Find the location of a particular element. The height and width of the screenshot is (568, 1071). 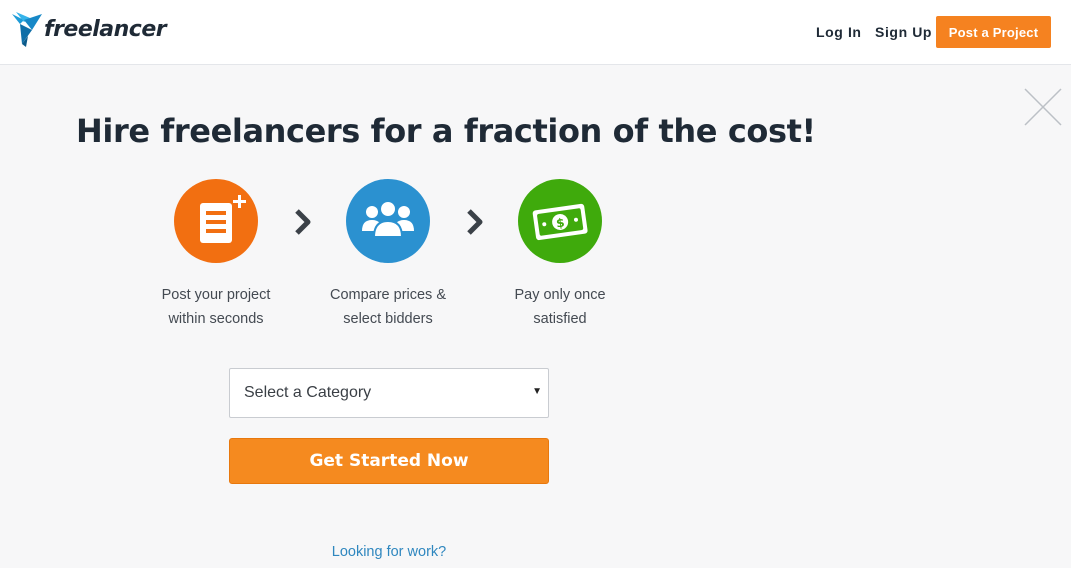

step-1-line-2: within seconds is located at coordinates (216, 319).